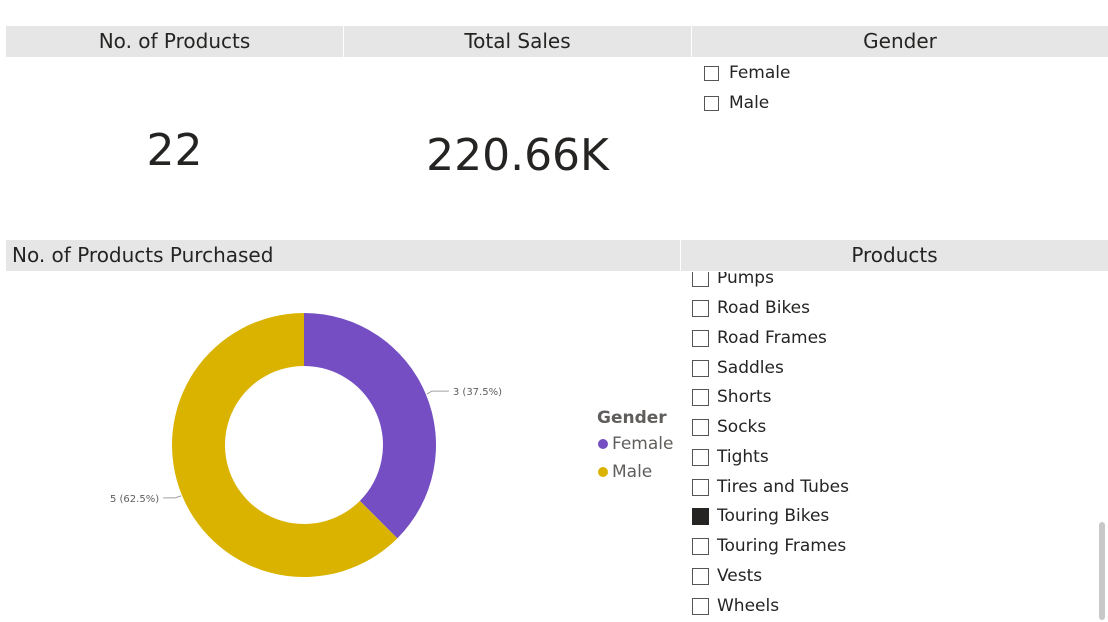  Describe the element at coordinates (744, 397) in the screenshot. I see `product-option-label: Shorts` at that location.